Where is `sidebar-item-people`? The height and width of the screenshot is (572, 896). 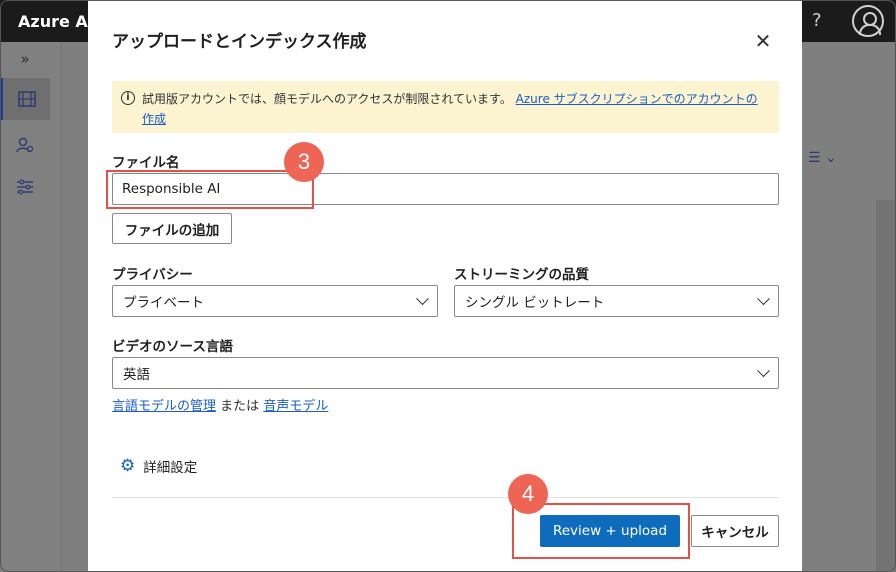
sidebar-item-people is located at coordinates (25, 145).